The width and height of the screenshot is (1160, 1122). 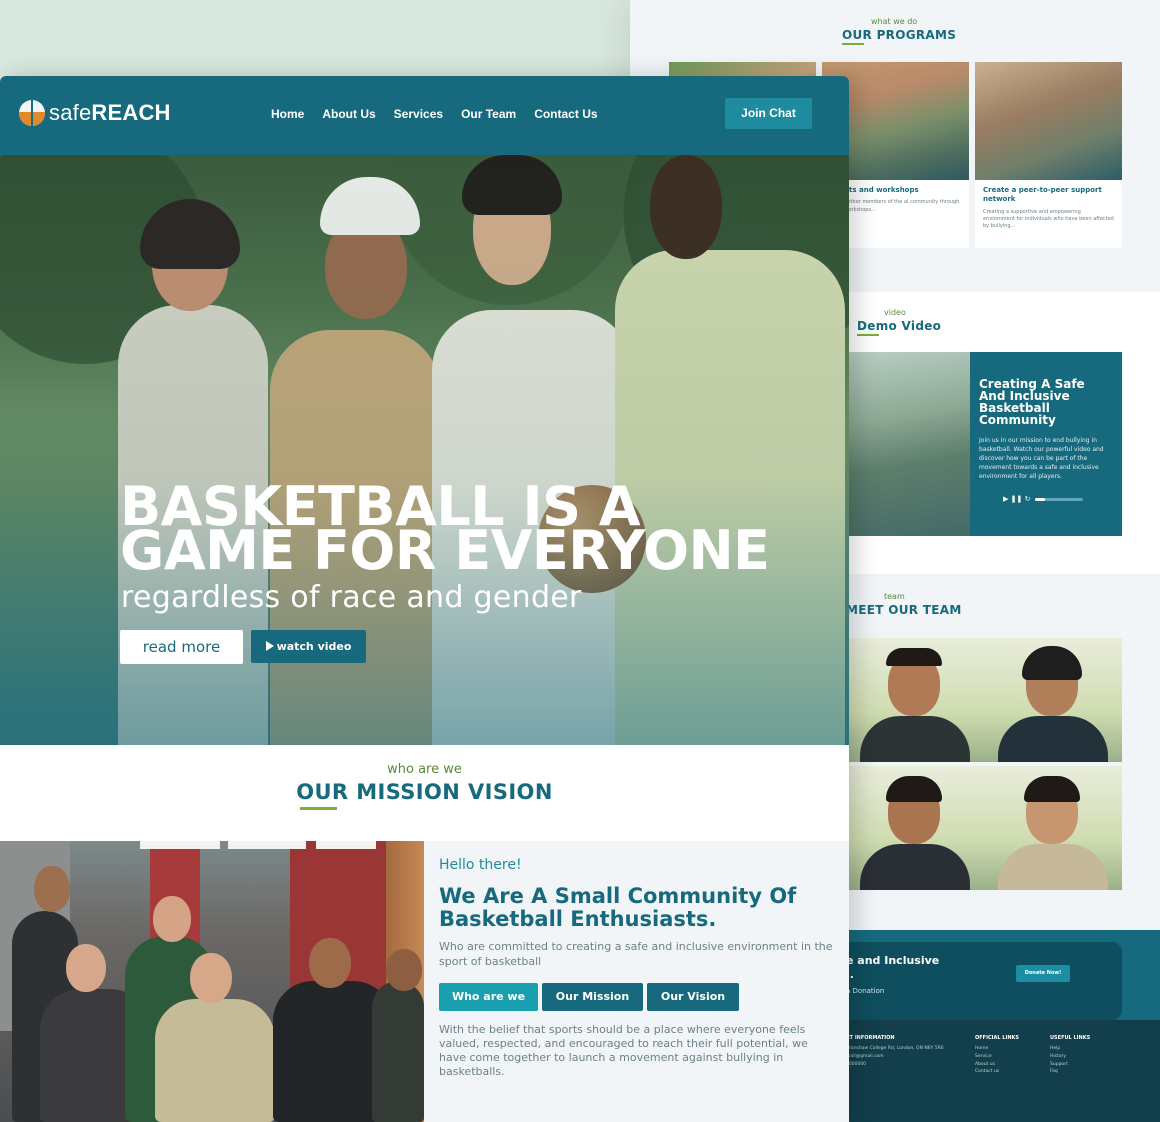 I want to click on footer-contact-phone: 0000000, so click(x=856, y=1064).